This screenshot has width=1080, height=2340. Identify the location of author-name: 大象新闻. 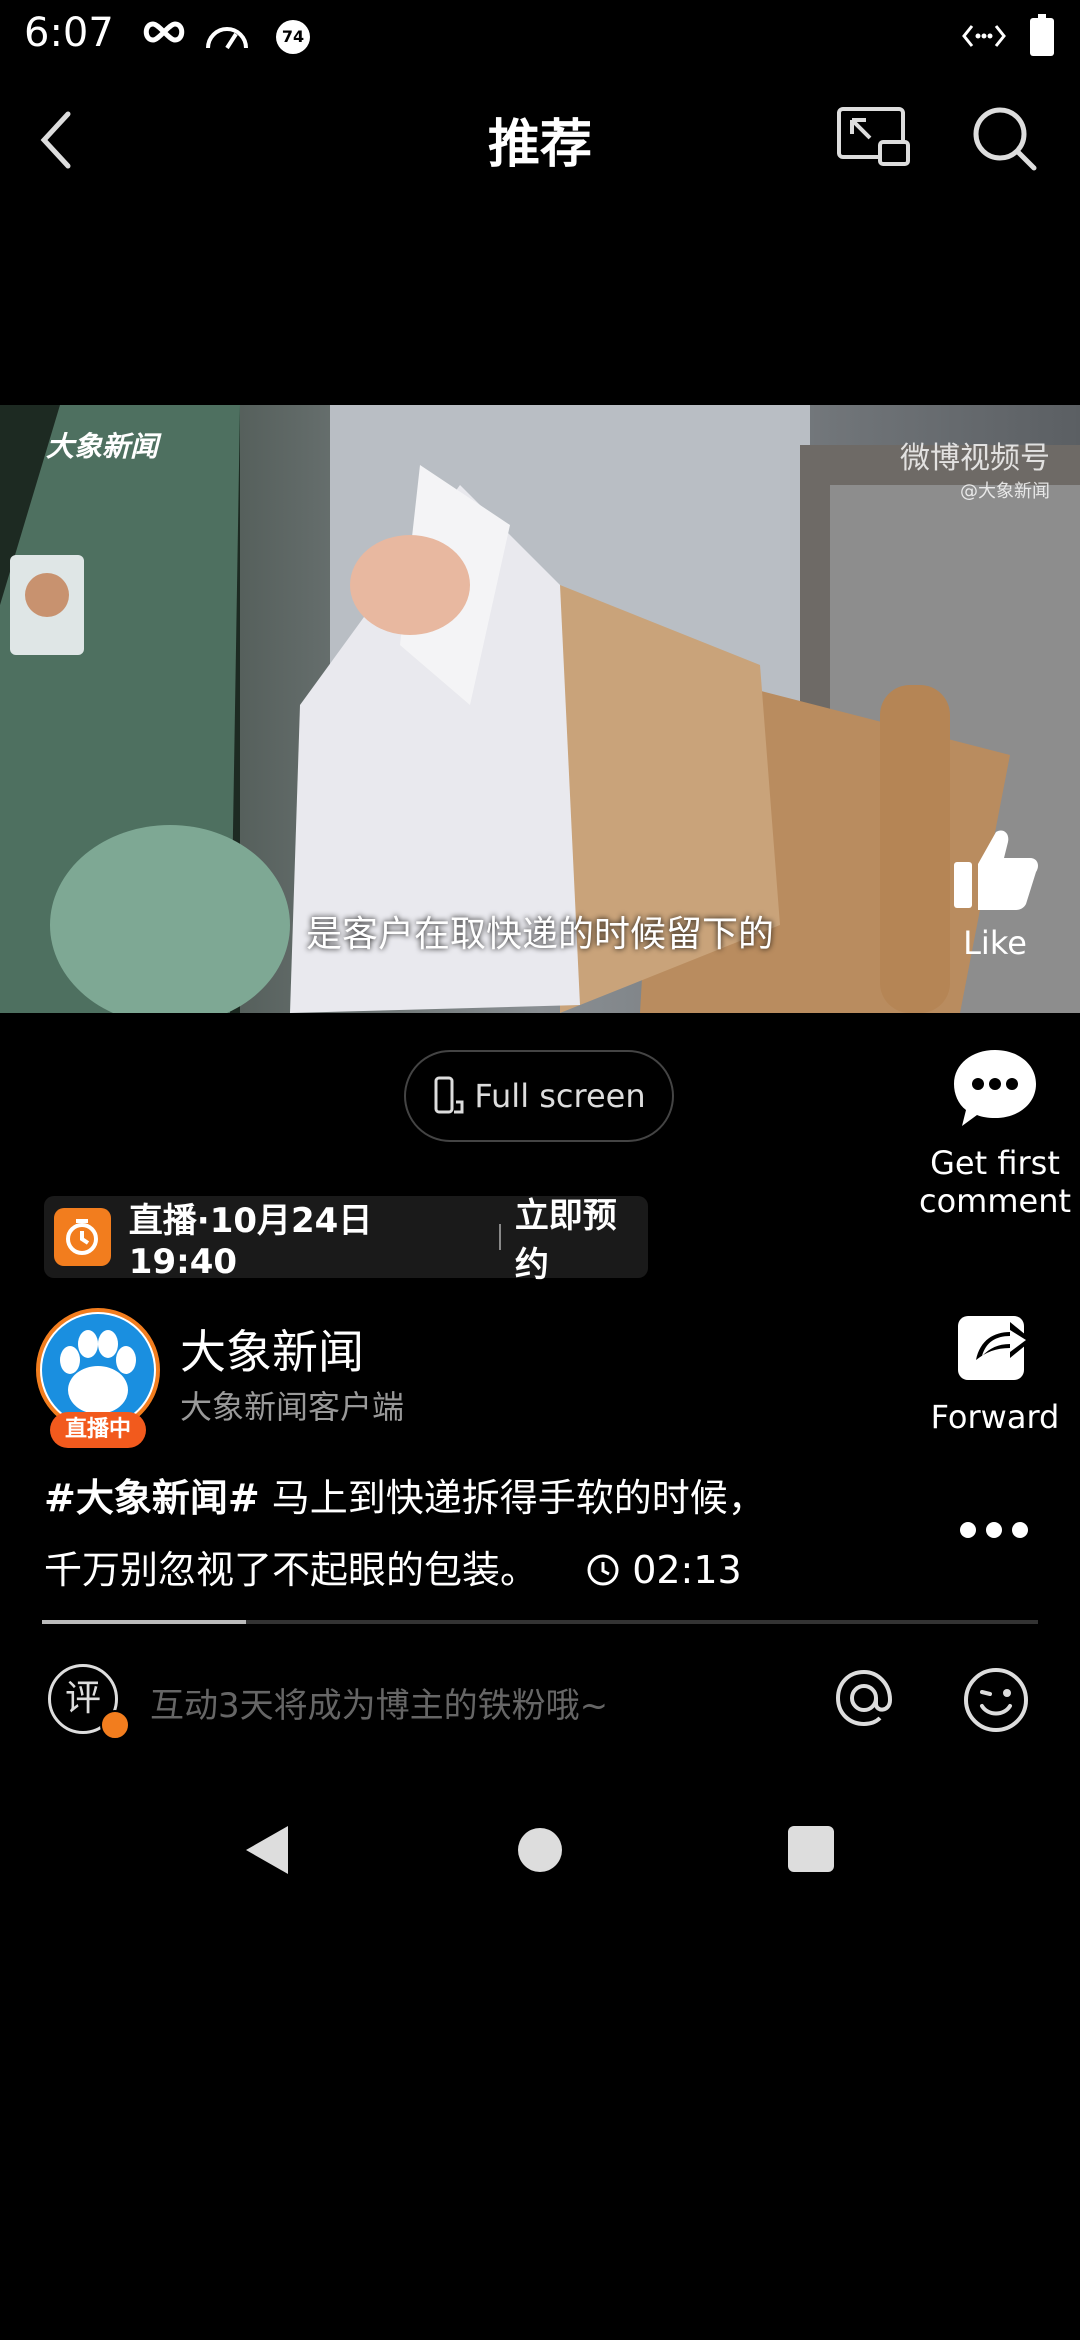
(272, 1349).